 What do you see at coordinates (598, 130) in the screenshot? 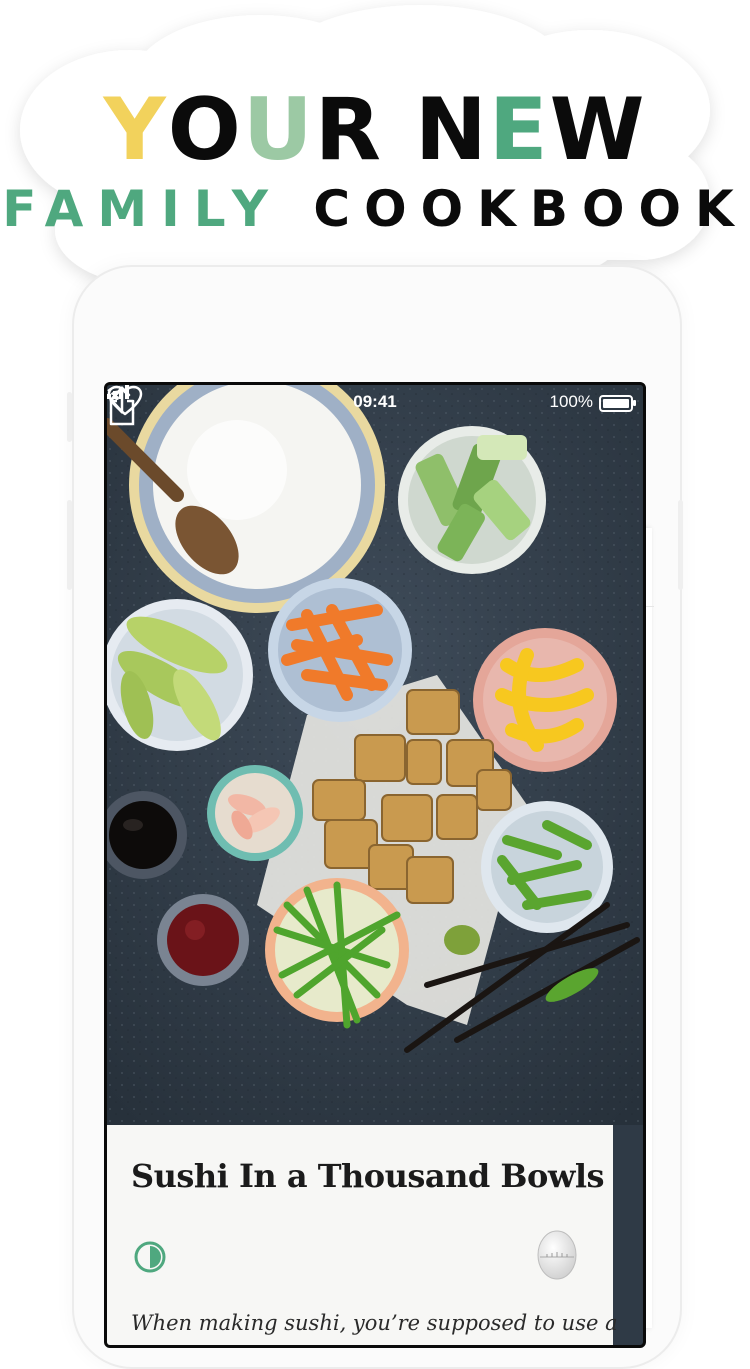
I see `headline-part: W` at bounding box center [598, 130].